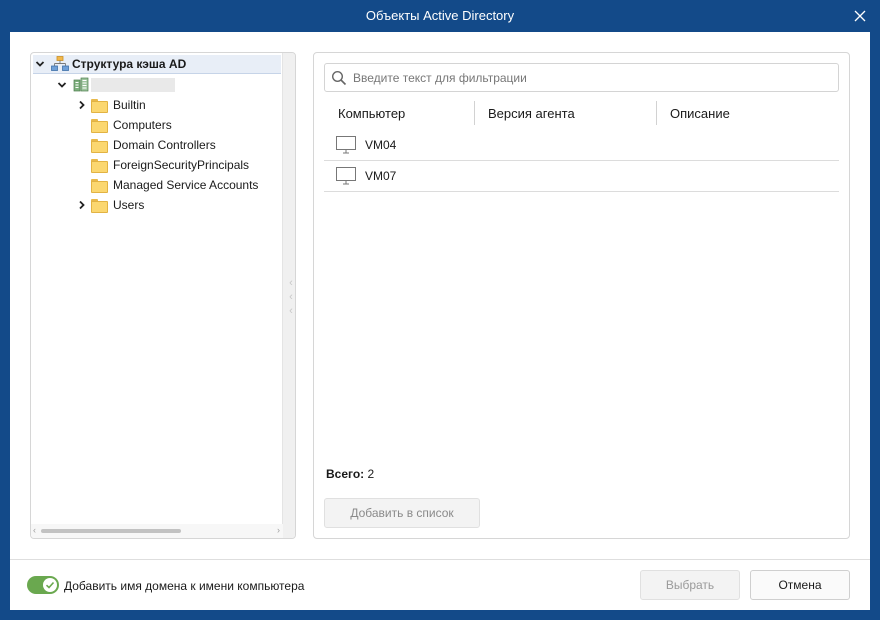 This screenshot has height=620, width=880. Describe the element at coordinates (164, 144) in the screenshot. I see `tree-folder-label: Domain Controllers` at that location.